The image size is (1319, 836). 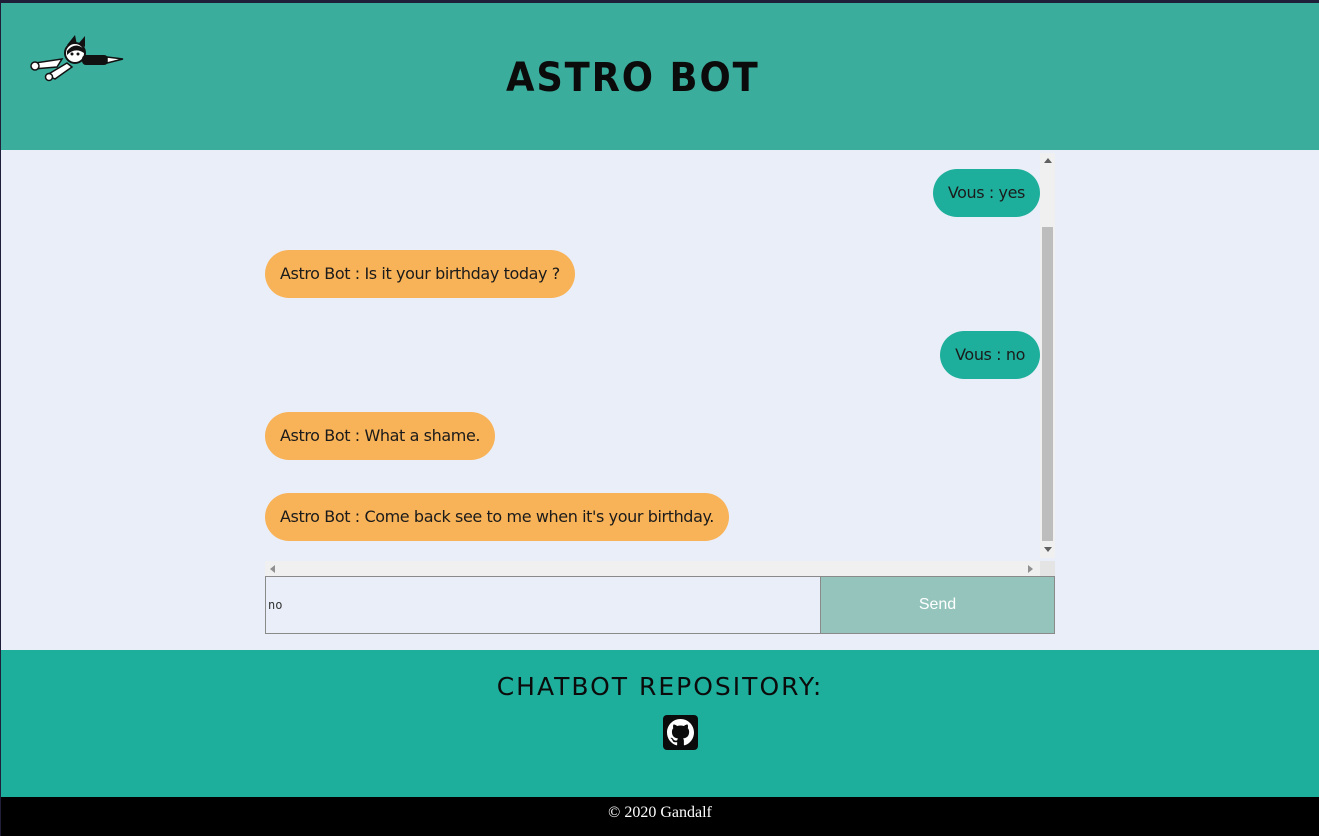 What do you see at coordinates (1048, 160) in the screenshot?
I see `scroll-up-arrow-icon` at bounding box center [1048, 160].